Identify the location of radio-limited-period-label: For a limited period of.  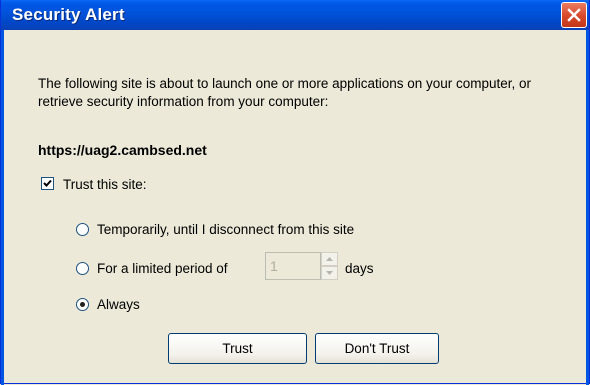
(162, 268).